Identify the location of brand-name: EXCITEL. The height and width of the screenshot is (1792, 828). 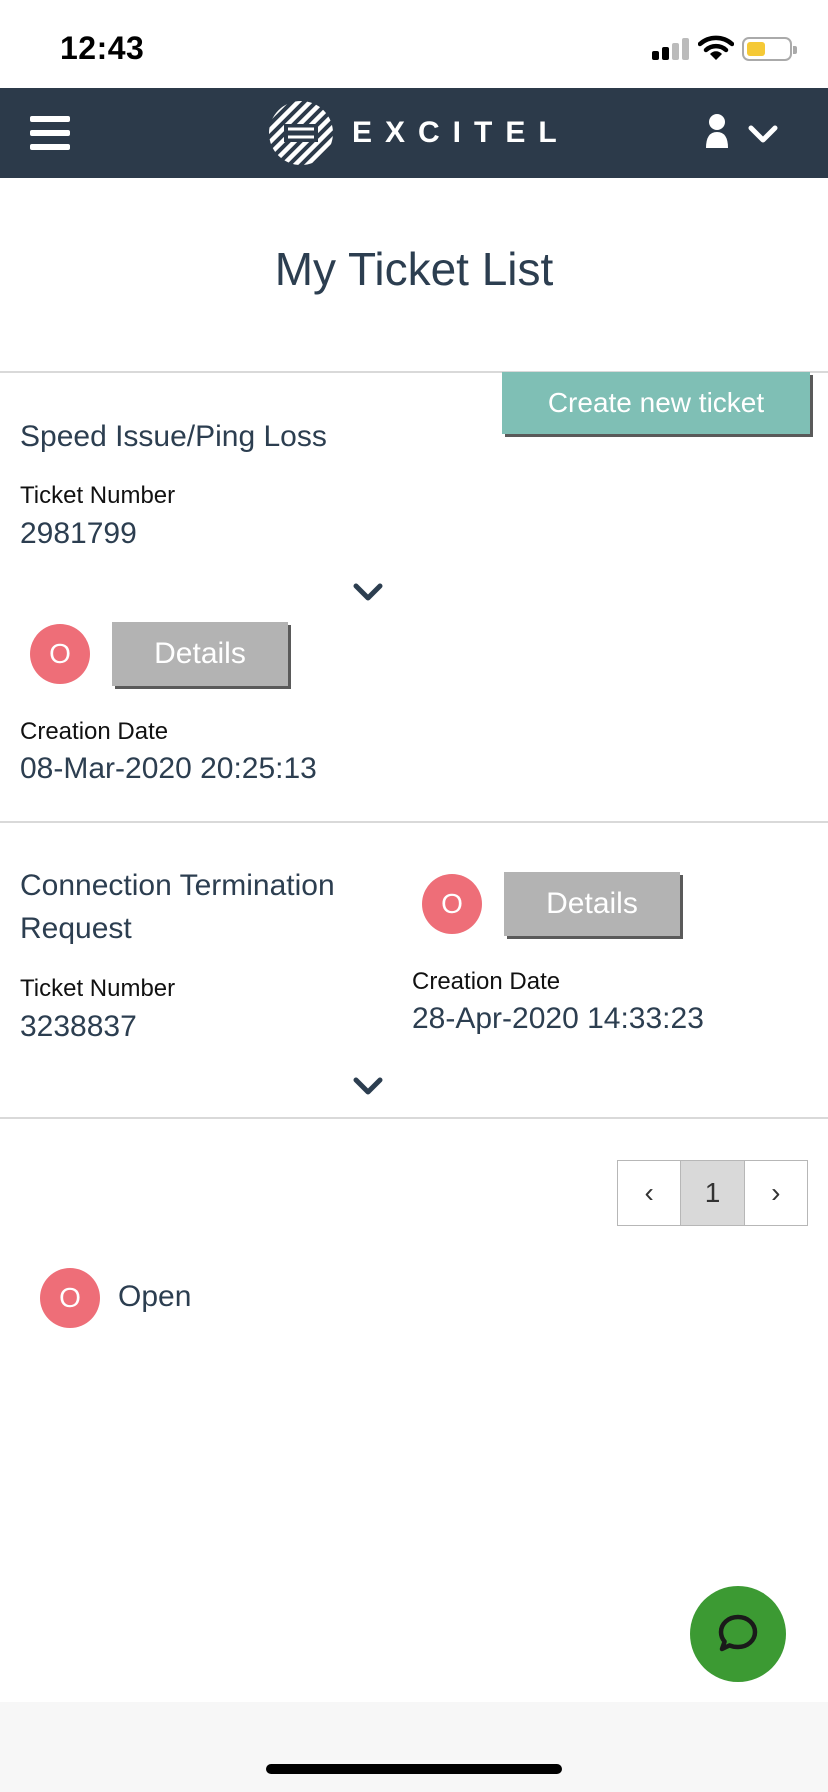
(461, 132).